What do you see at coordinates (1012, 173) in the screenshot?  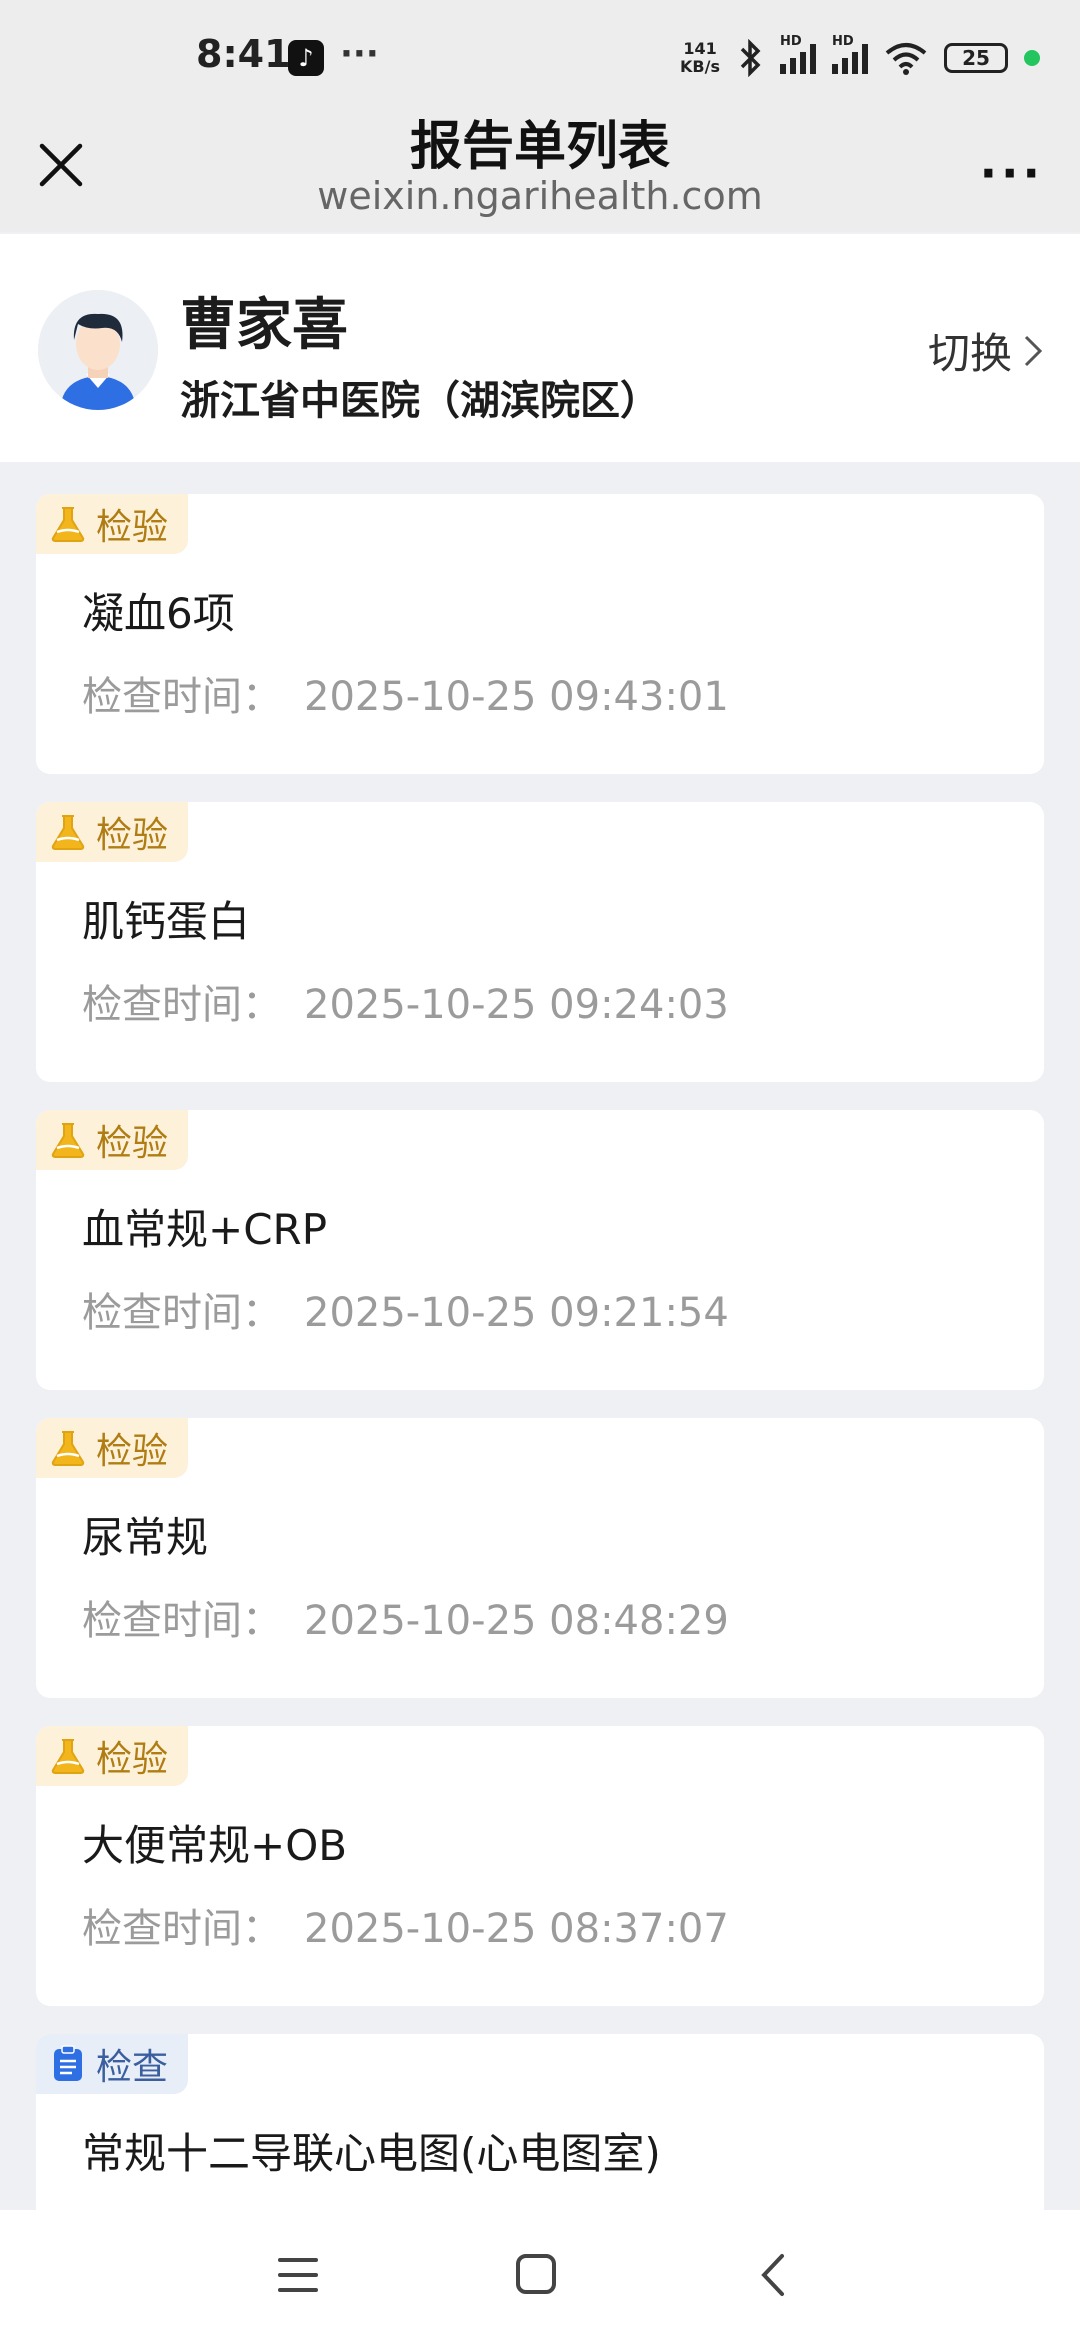 I see `more-options-button: ···` at bounding box center [1012, 173].